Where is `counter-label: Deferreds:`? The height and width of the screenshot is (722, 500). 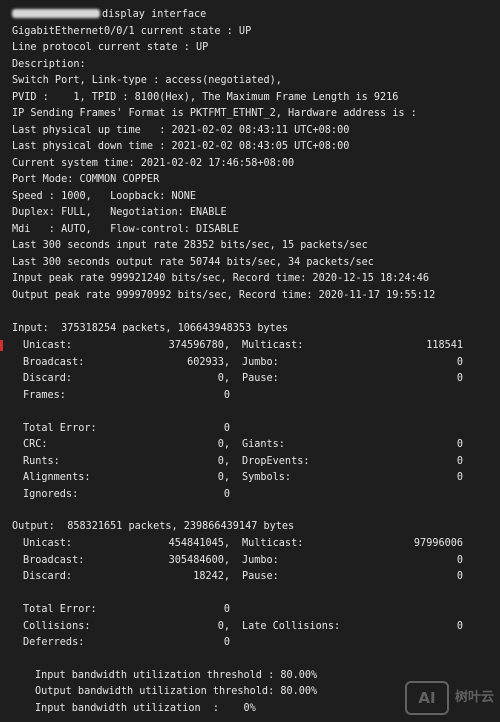 counter-label: Deferreds: is located at coordinates (54, 642).